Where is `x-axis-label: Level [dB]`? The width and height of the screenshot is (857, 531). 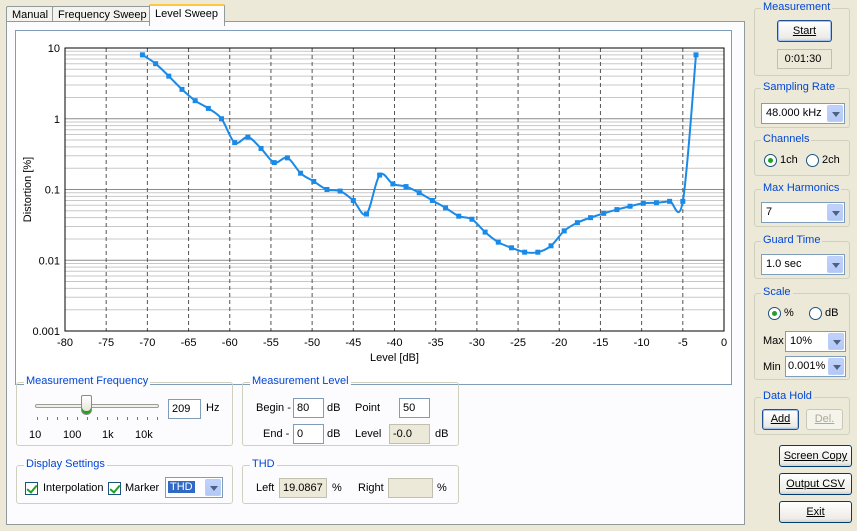
x-axis-label: Level [dB] is located at coordinates (394, 358).